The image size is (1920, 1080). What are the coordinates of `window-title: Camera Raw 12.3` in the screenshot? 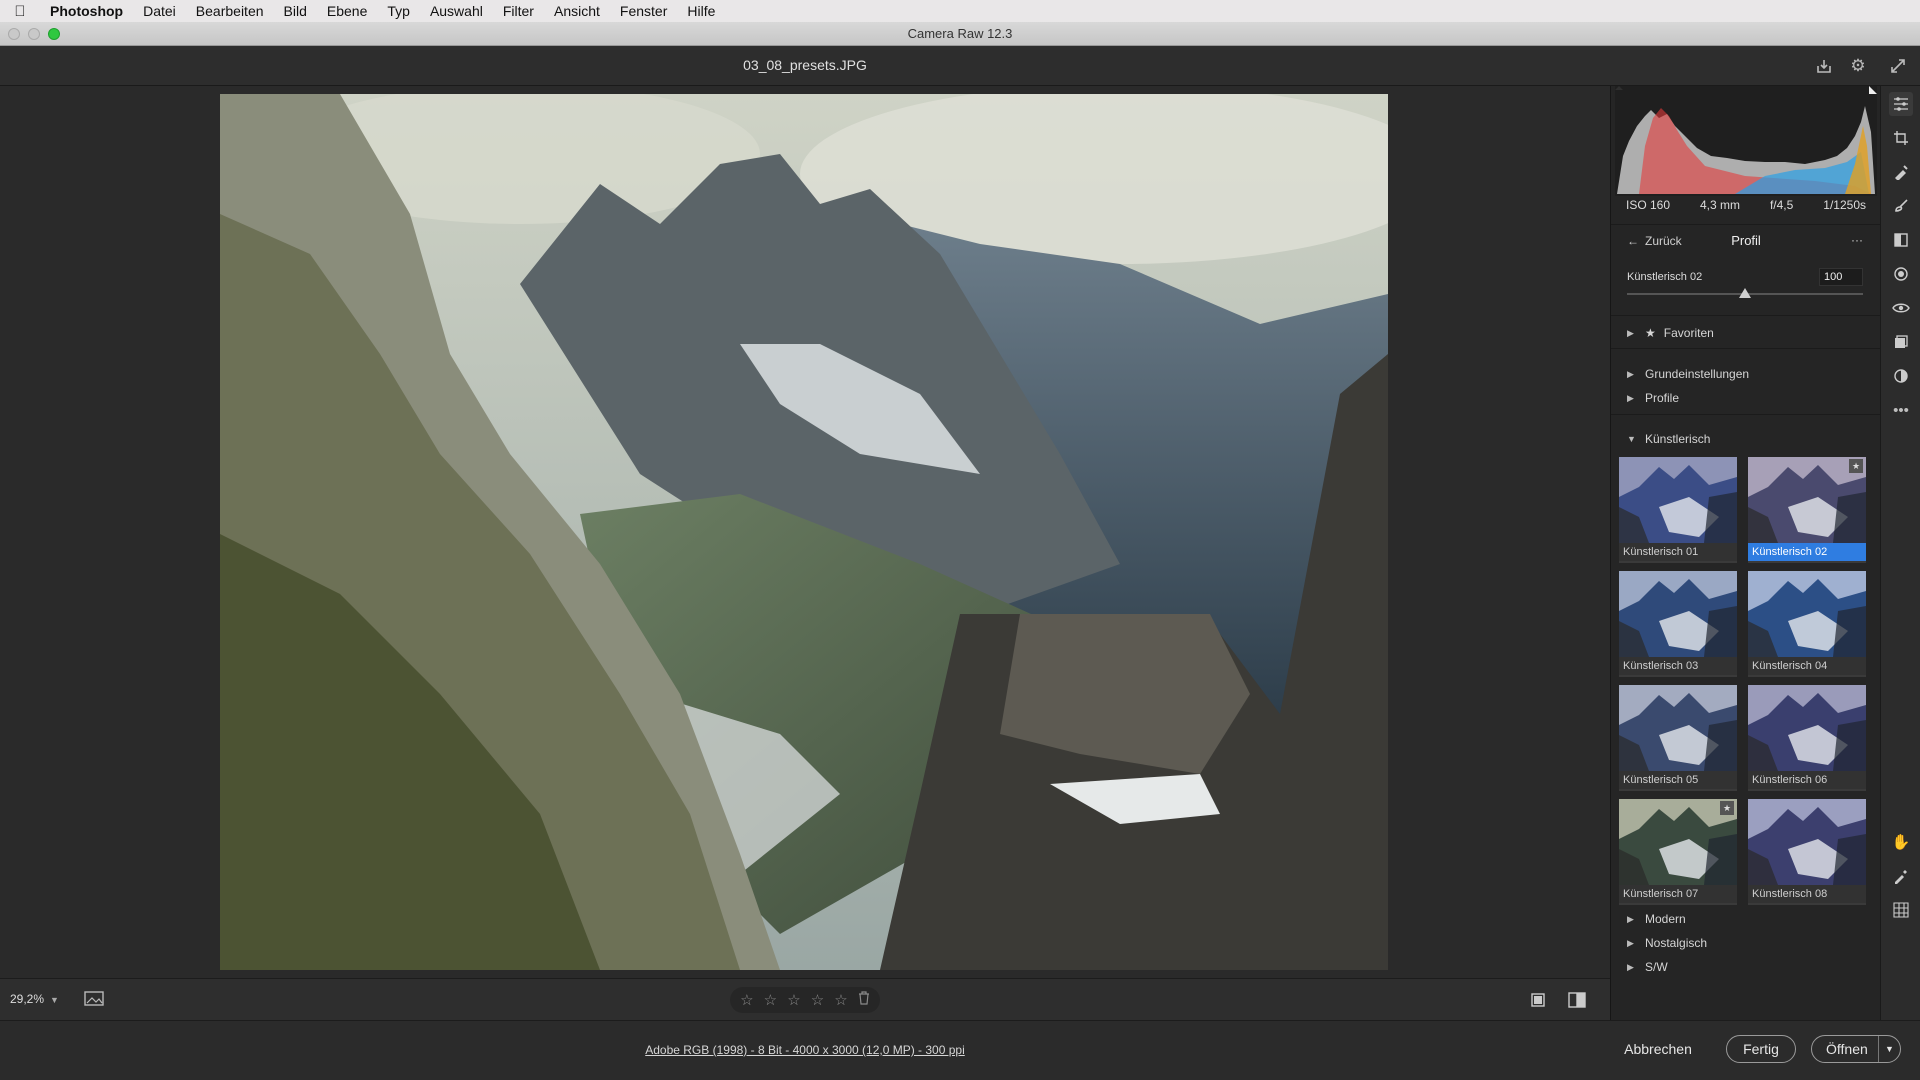 It's located at (960, 33).